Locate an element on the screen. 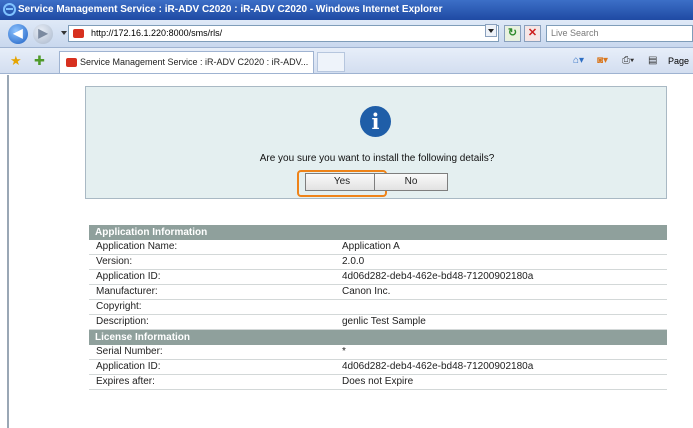 This screenshot has width=693, height=428. detail-label: Copyright: is located at coordinates (119, 306).